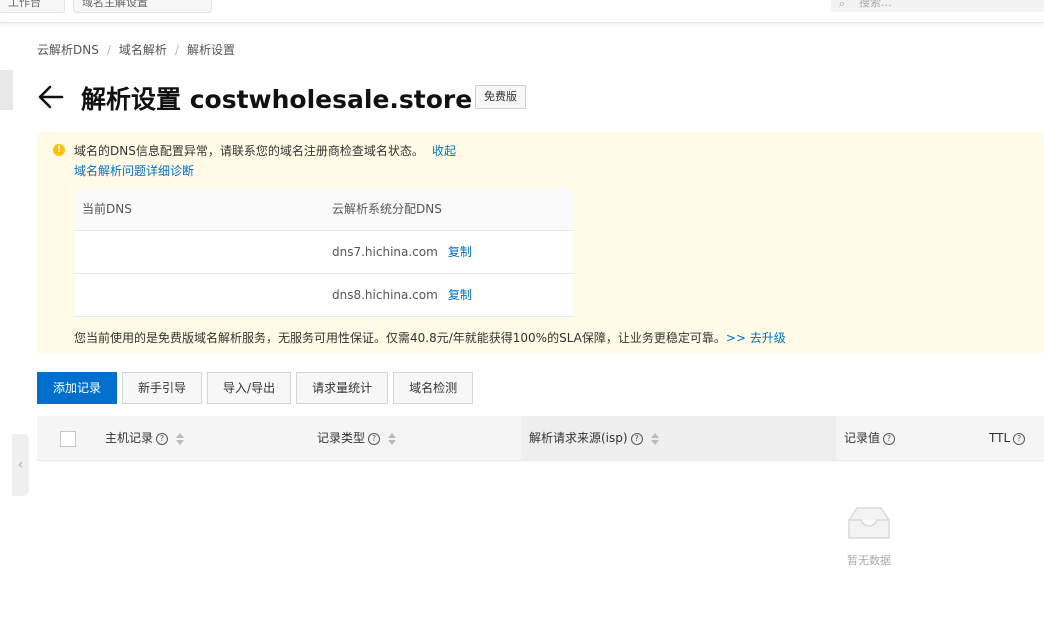 Image resolution: width=1044 pixels, height=618 pixels. What do you see at coordinates (341, 438) in the screenshot?
I see `col-type-label: 记录类型` at bounding box center [341, 438].